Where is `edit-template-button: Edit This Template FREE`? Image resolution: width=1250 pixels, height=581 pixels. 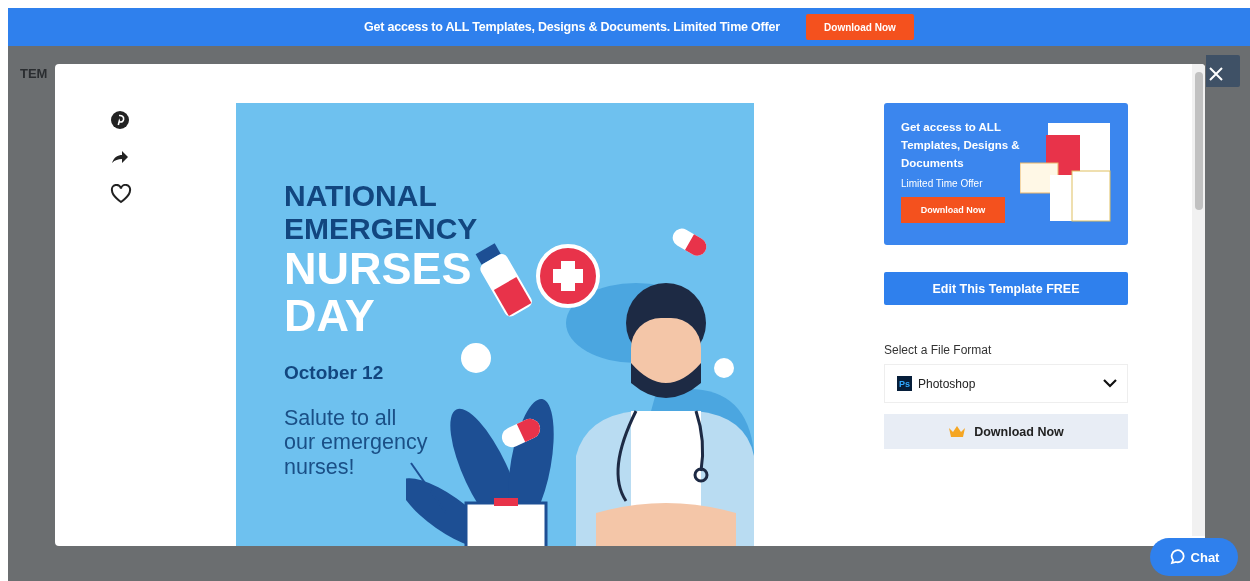 edit-template-button: Edit This Template FREE is located at coordinates (1006, 288).